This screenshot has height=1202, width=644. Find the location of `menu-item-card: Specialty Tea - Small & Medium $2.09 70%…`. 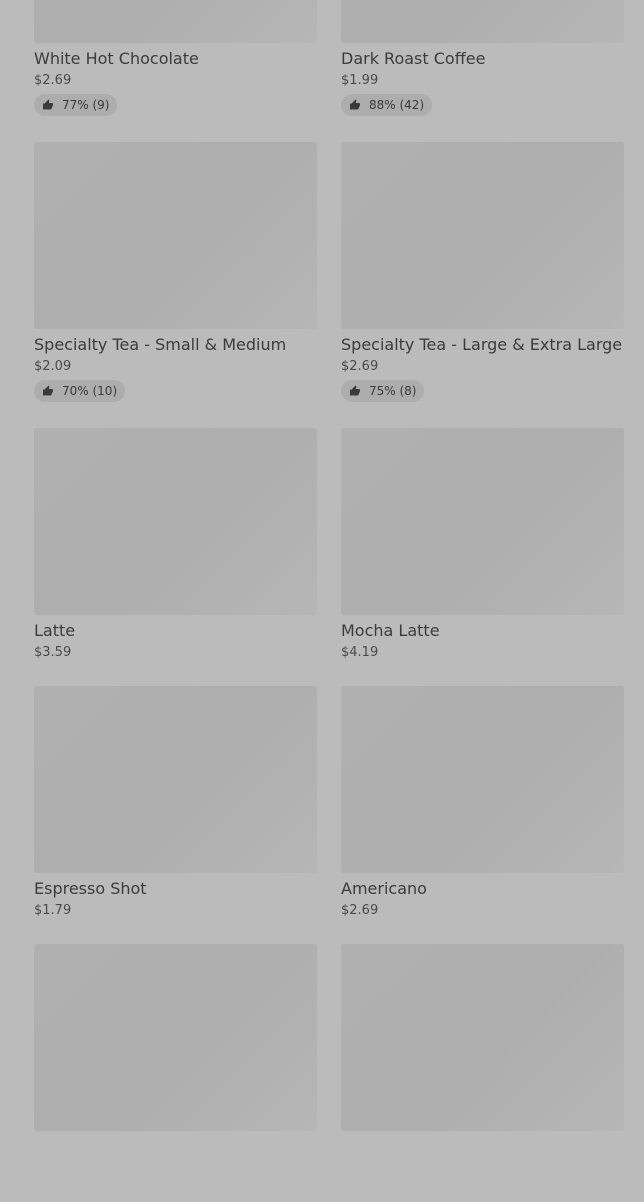

menu-item-card: Specialty Tea - Small & Medium $2.09 70%… is located at coordinates (175, 285).